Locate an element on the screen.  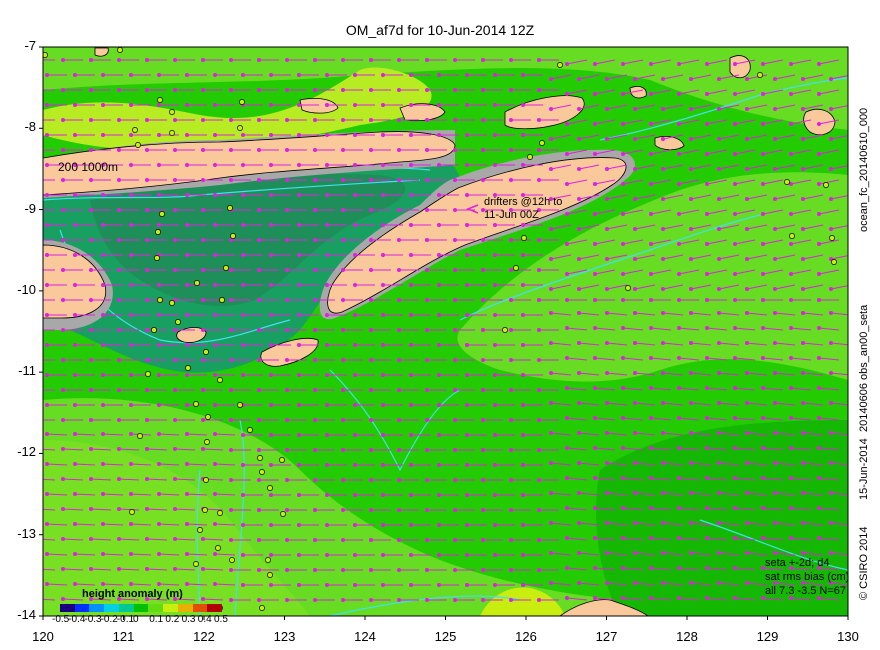
y-tick-label: -11 is located at coordinates (27, 371).